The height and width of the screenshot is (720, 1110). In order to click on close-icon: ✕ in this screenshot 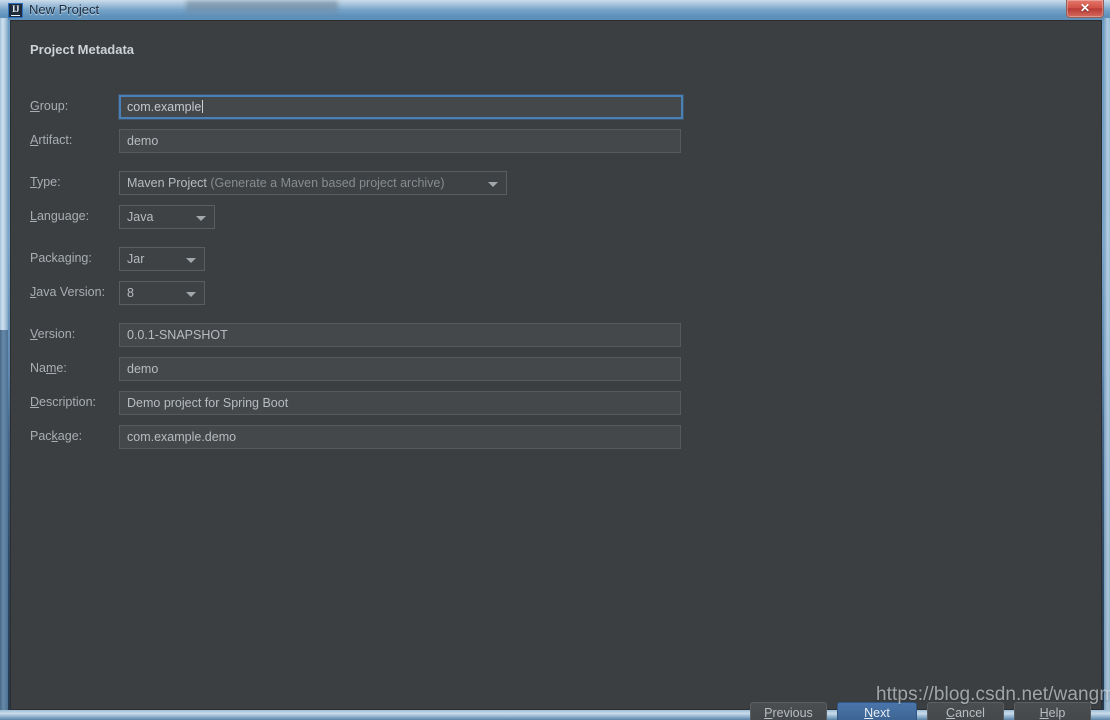, I will do `click(1085, 9)`.